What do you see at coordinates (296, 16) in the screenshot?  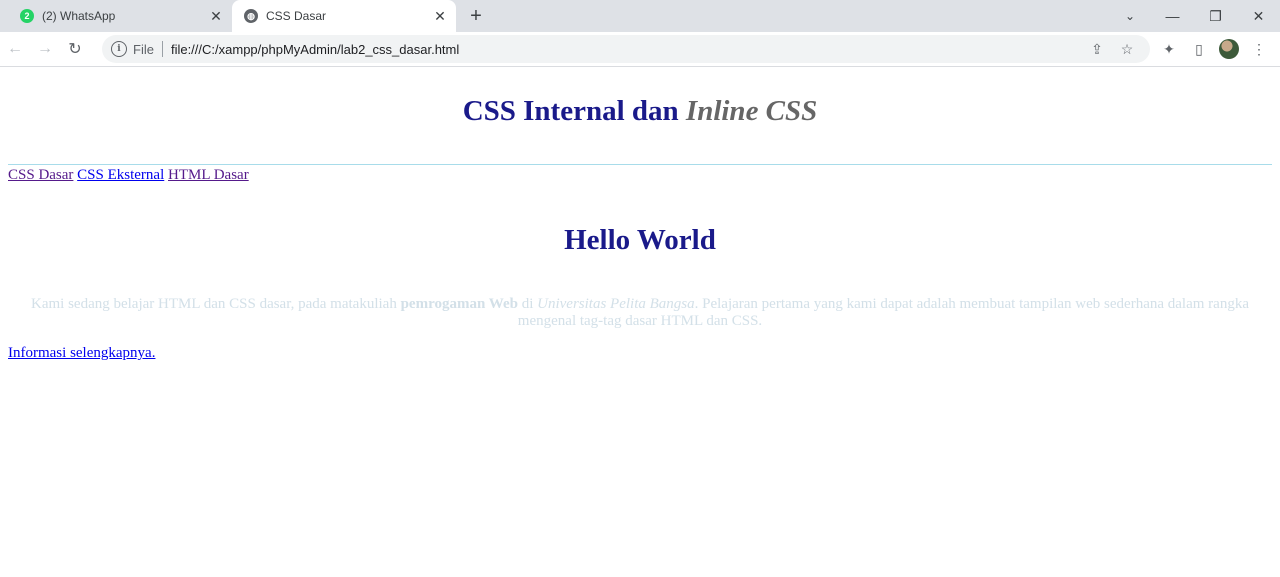 I see `tab-title: CSS Dasar` at bounding box center [296, 16].